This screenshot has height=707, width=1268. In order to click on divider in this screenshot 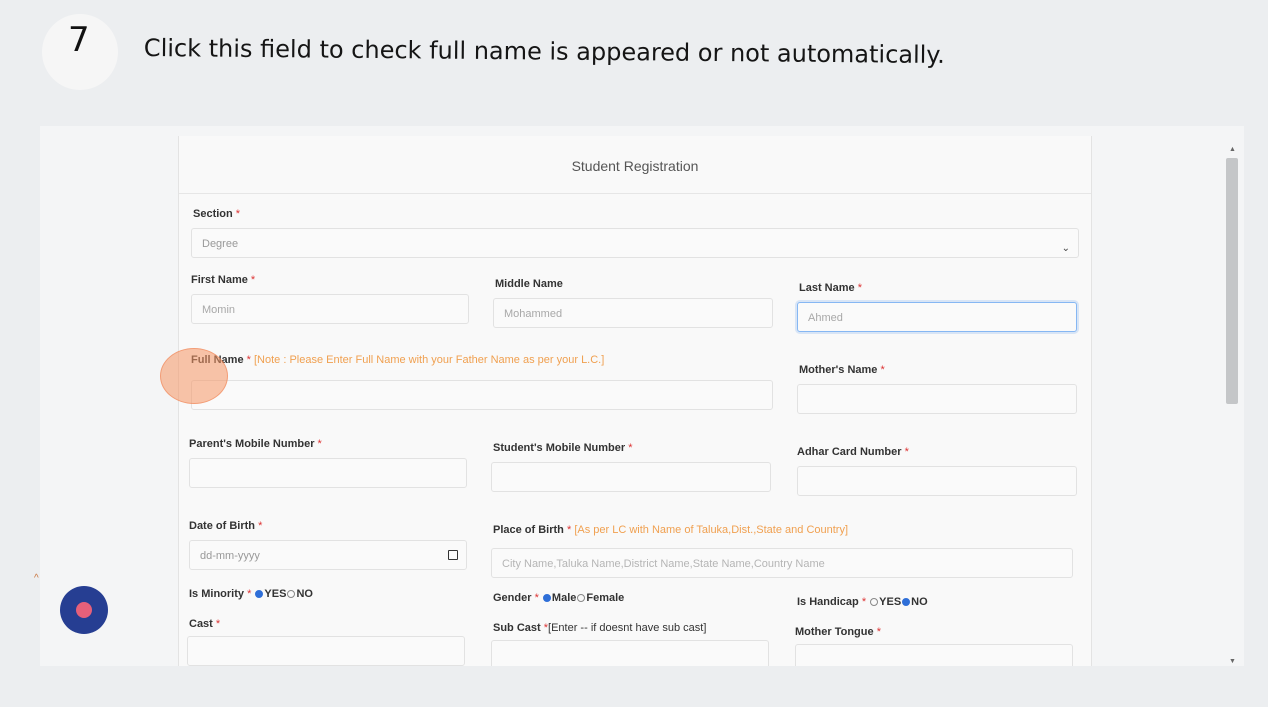, I will do `click(635, 193)`.